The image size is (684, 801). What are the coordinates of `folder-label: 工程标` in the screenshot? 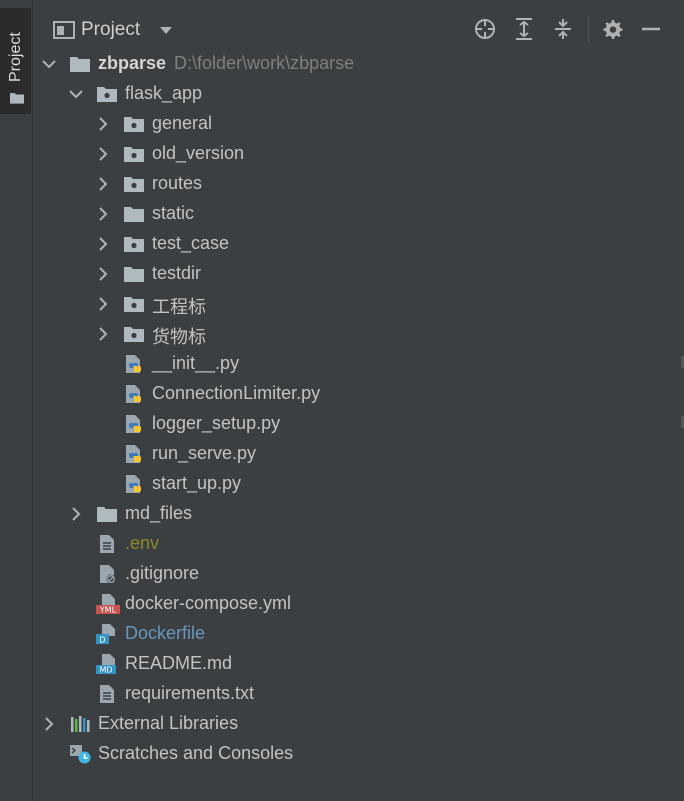 It's located at (179, 307).